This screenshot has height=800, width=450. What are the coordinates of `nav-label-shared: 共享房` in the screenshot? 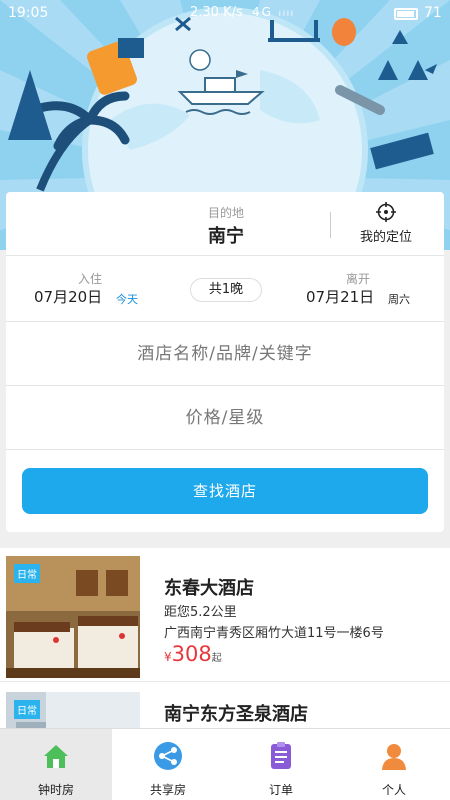 It's located at (167, 790).